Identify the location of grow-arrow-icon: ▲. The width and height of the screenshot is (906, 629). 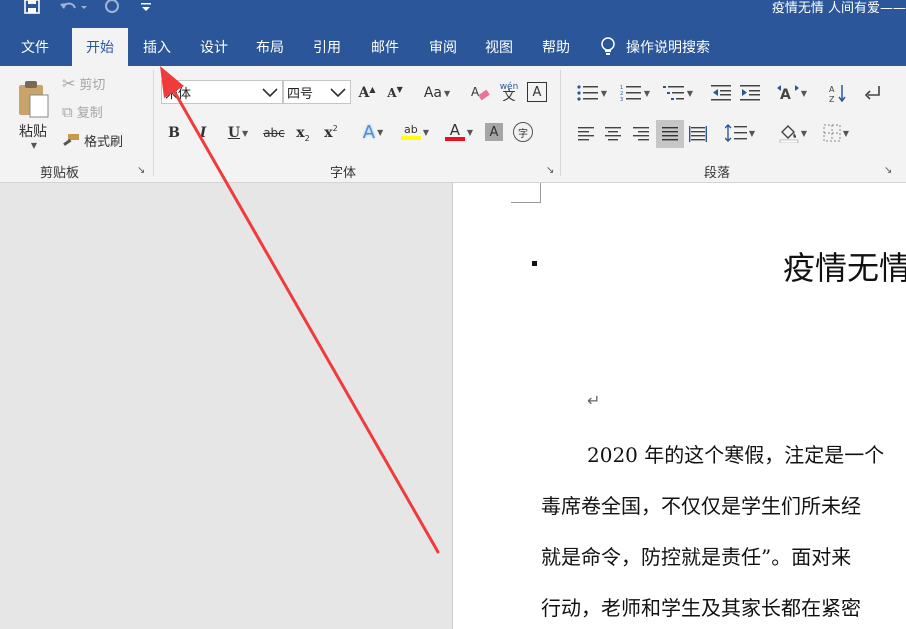
(372, 89).